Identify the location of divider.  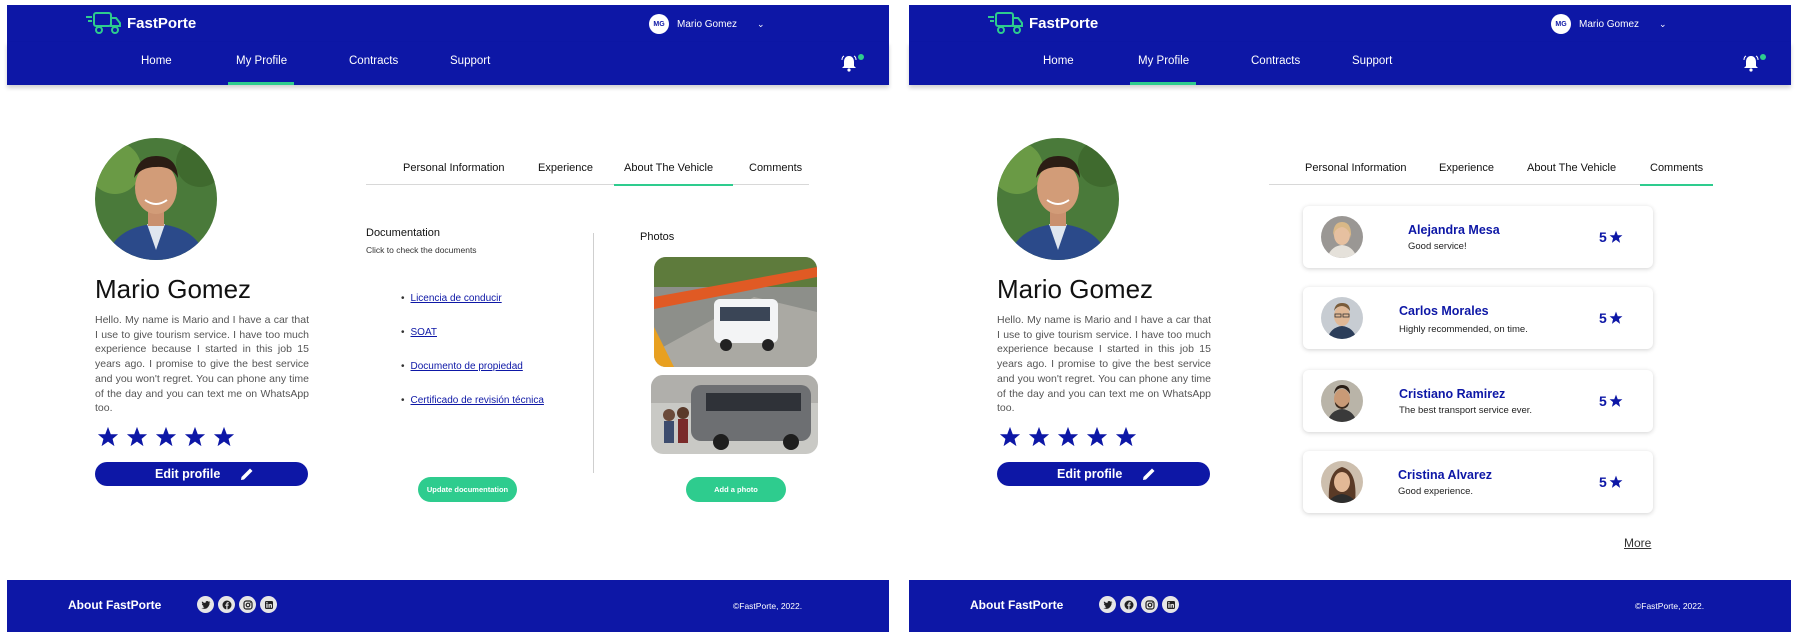
(593, 353).